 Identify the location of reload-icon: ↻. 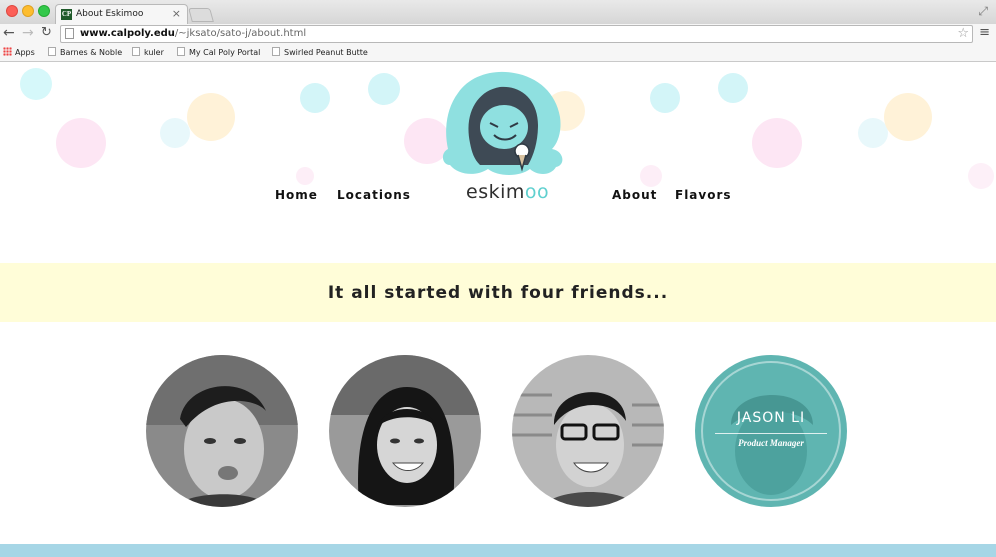
(46, 33).